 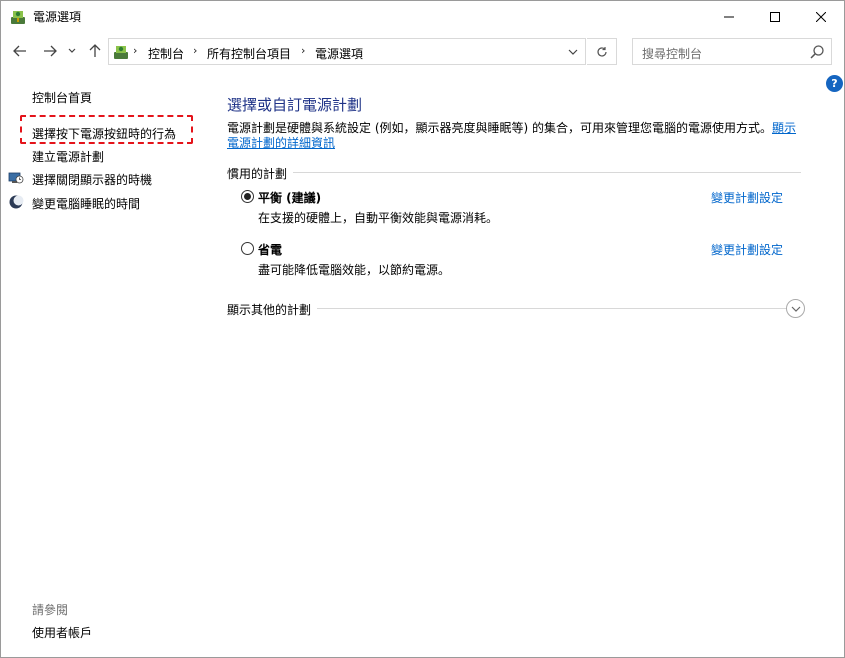 I want to click on see-also-heading: 請參閱, so click(x=50, y=610).